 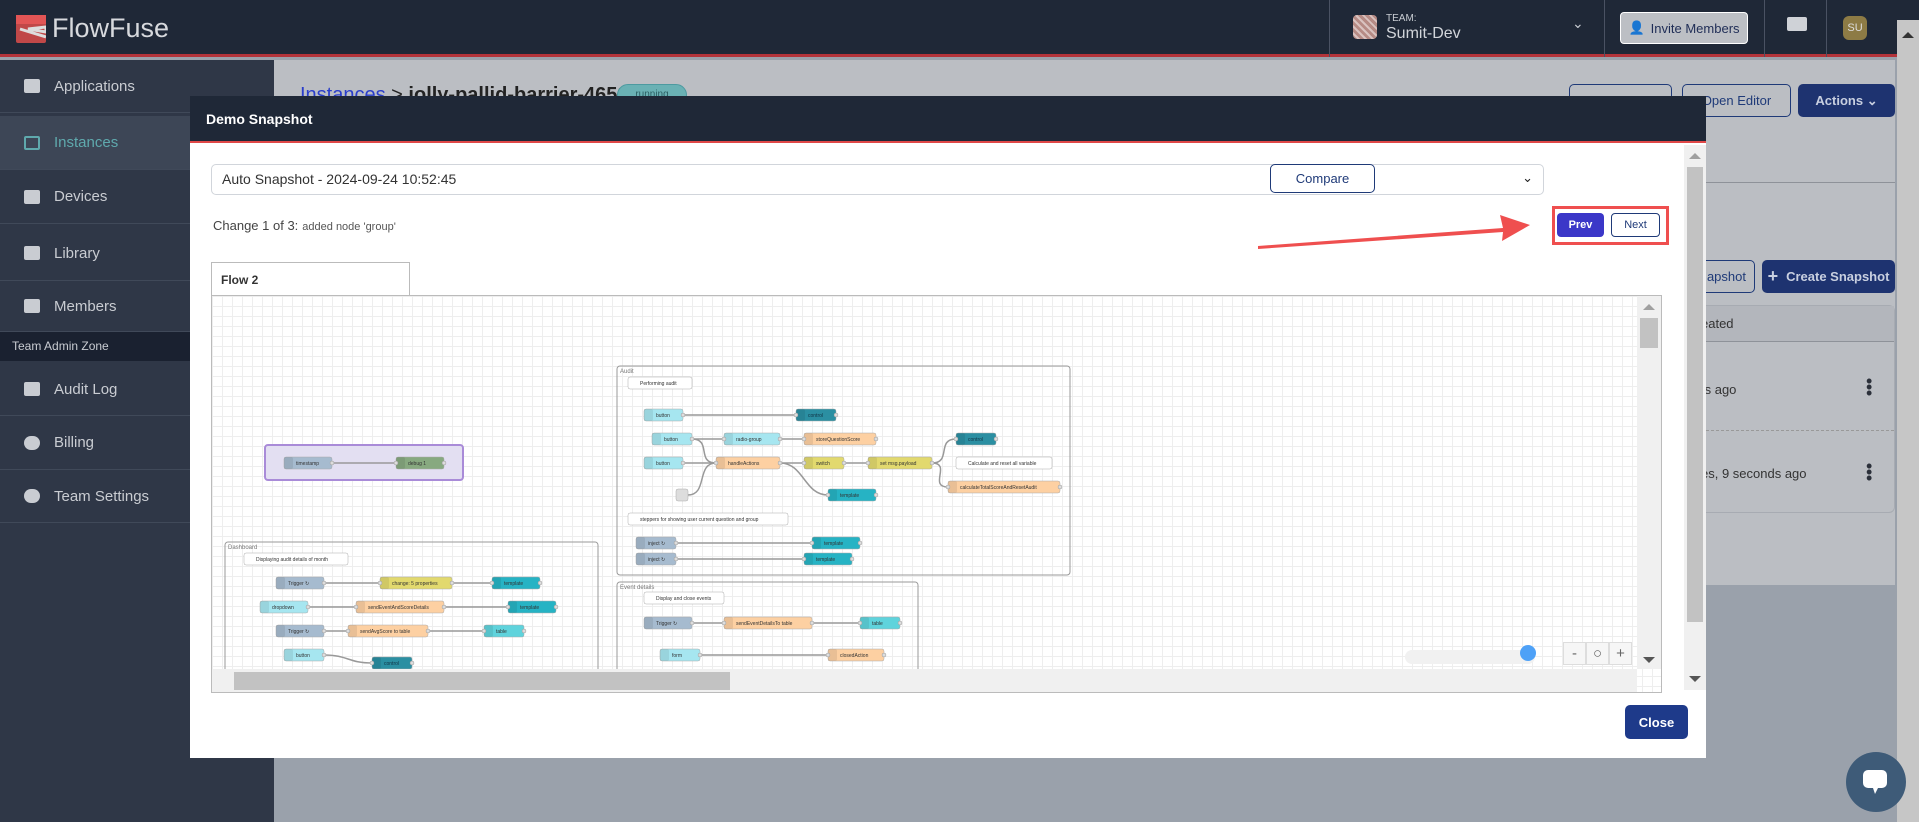 What do you see at coordinates (310, 279) in the screenshot?
I see `tab-flow-2: Flow 2` at bounding box center [310, 279].